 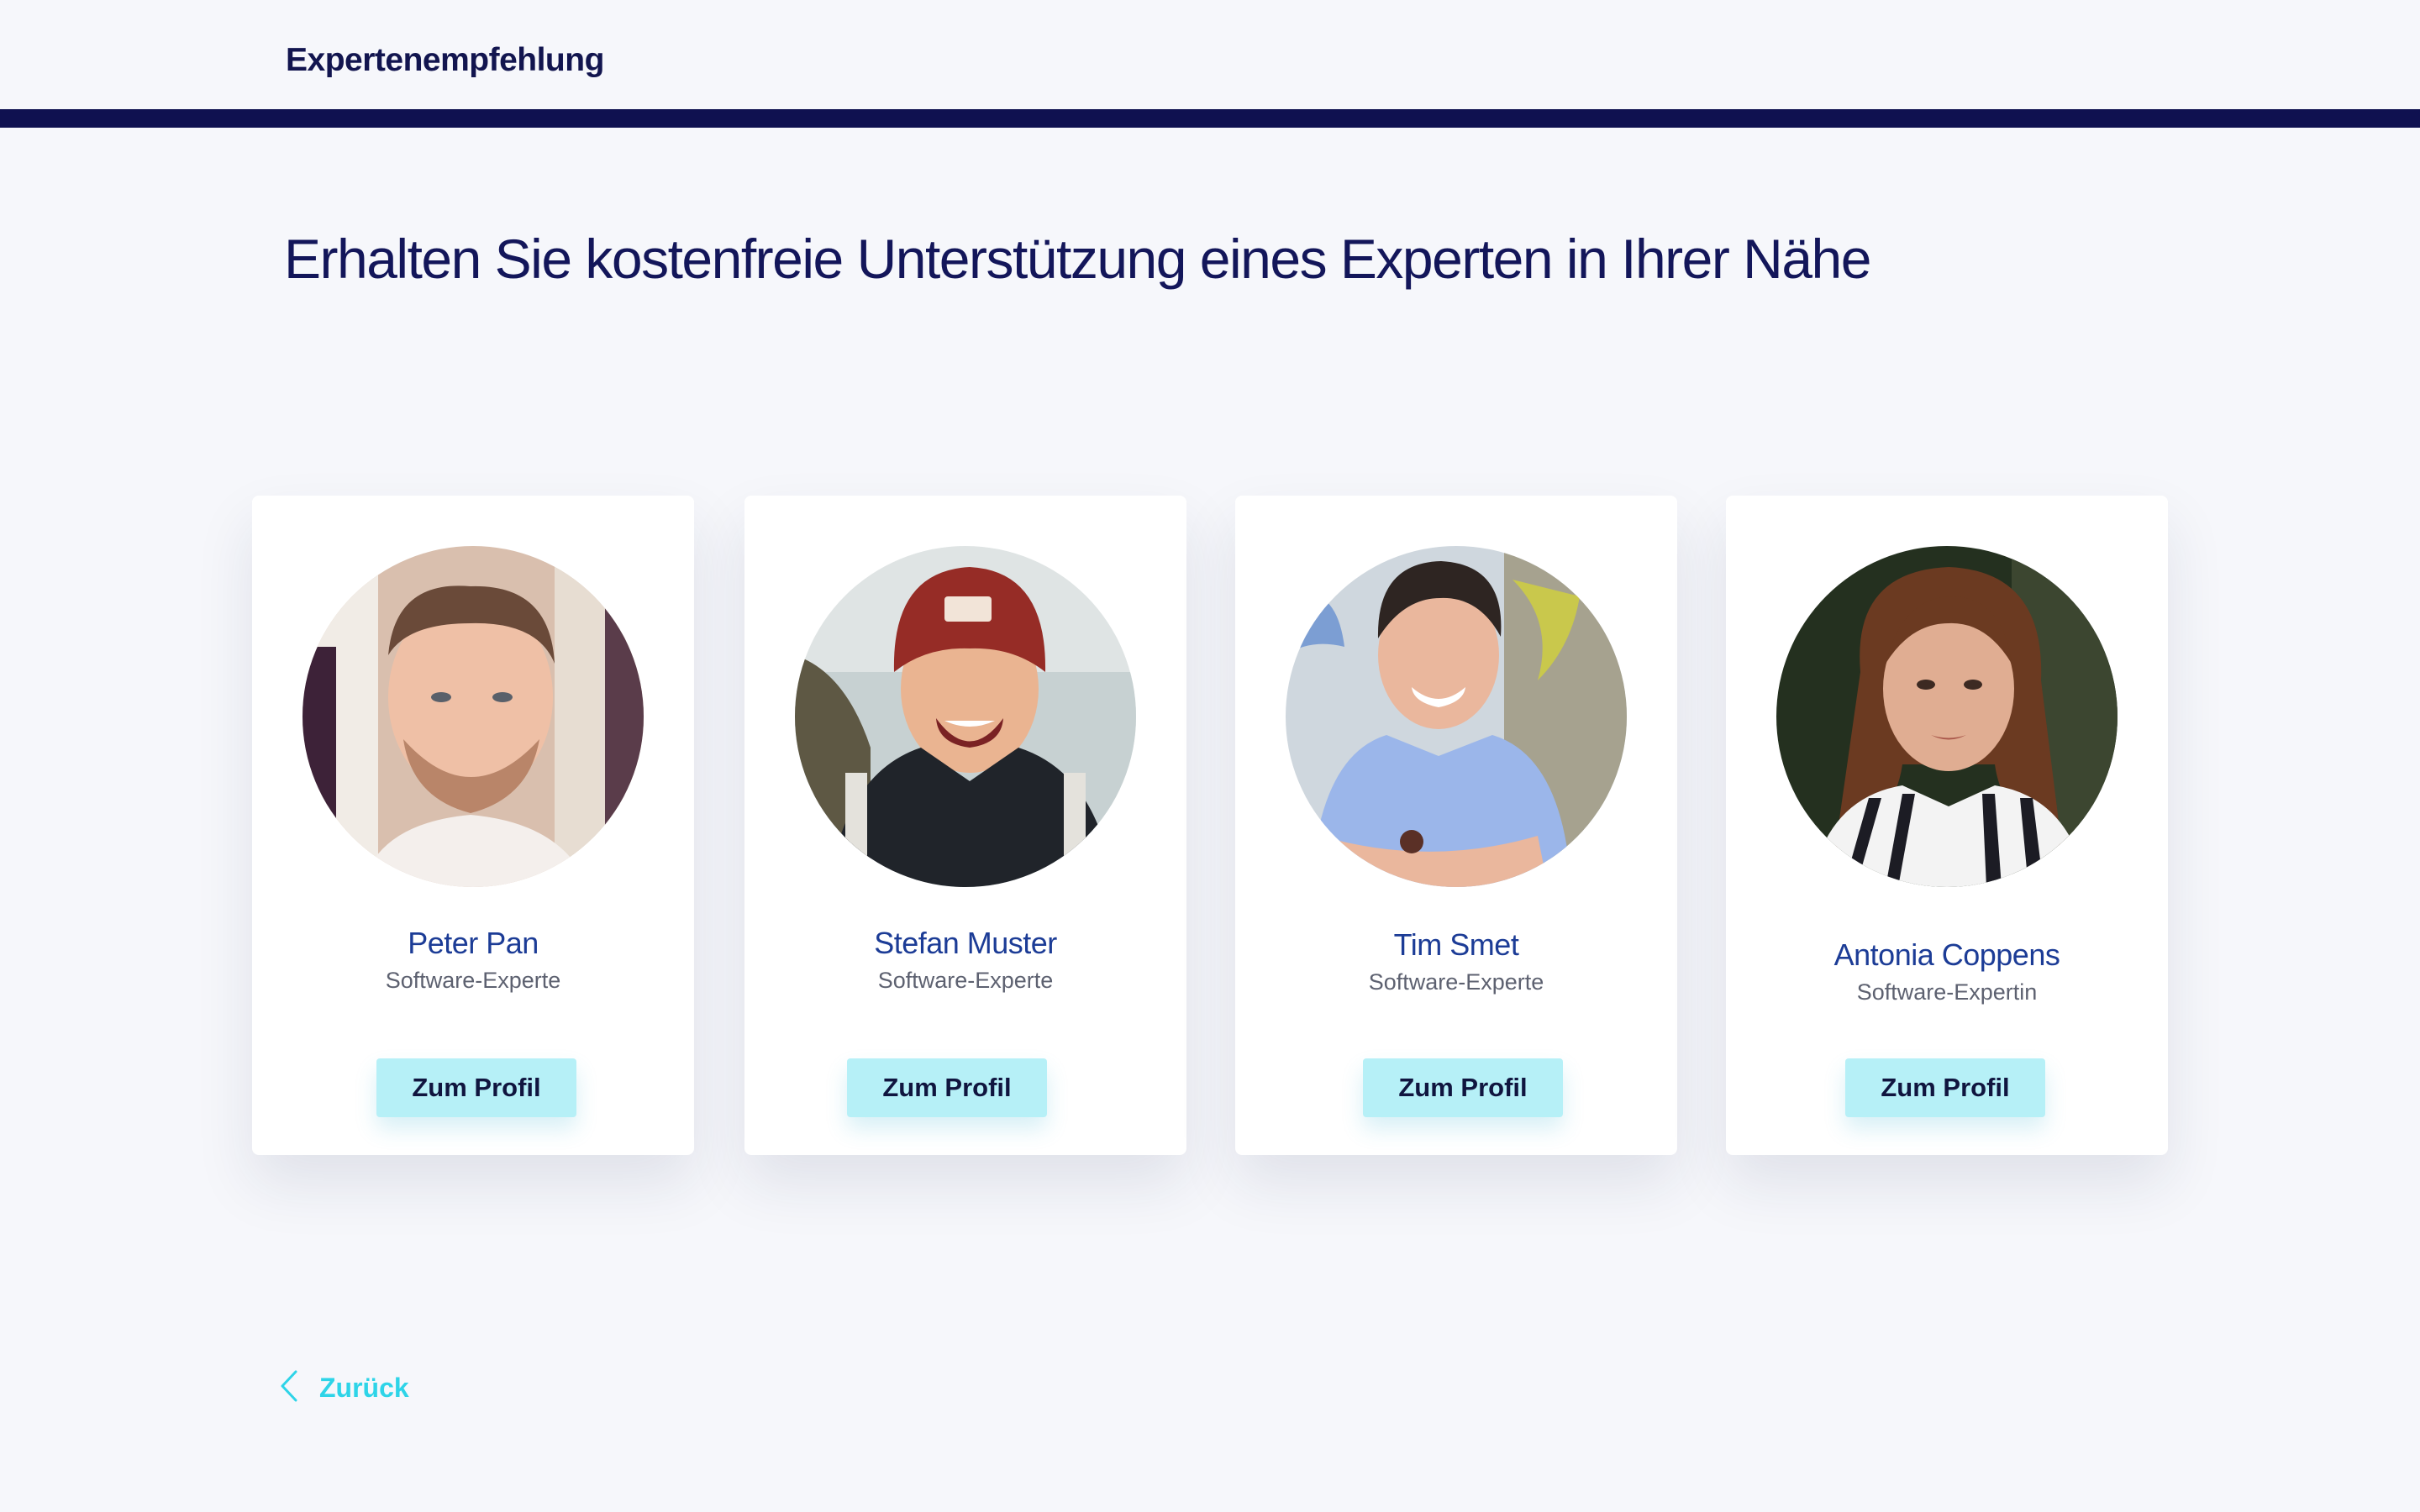 I want to click on expert-name: Tim Smet, so click(x=1456, y=944).